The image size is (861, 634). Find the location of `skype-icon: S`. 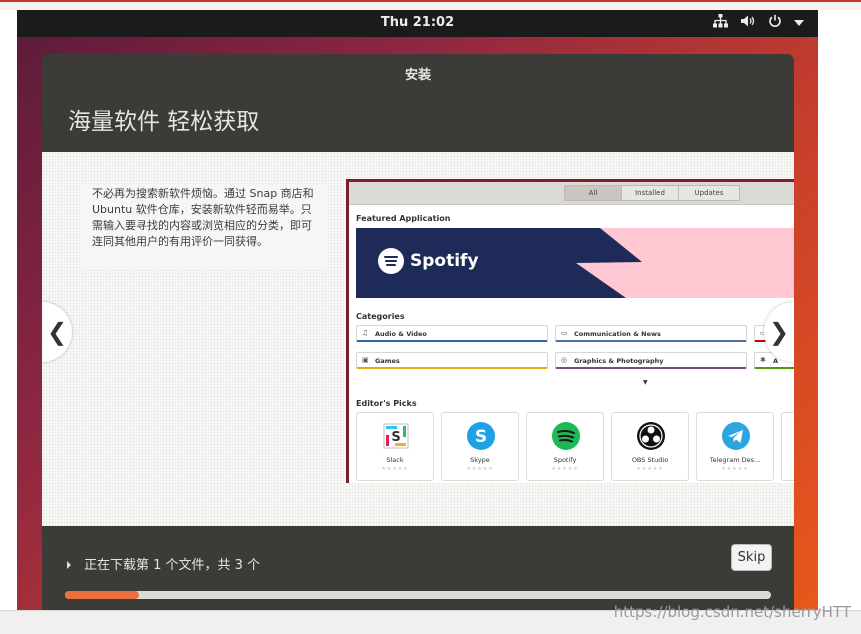

skype-icon: S is located at coordinates (481, 436).